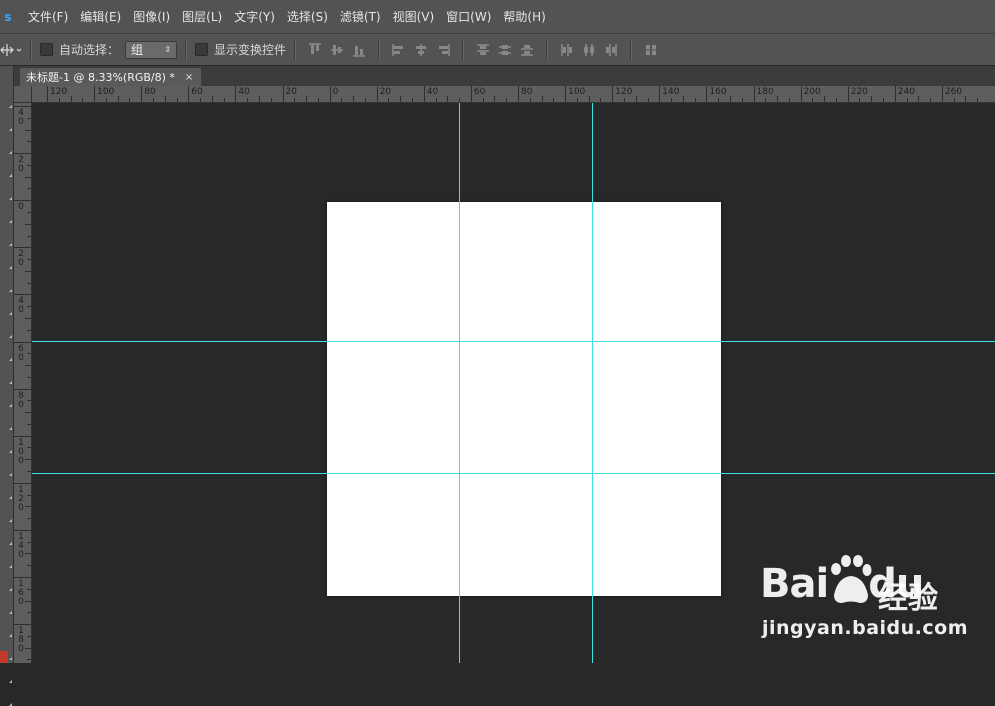  What do you see at coordinates (524, 16) in the screenshot?
I see `menu-help: 帮助(H)` at bounding box center [524, 16].